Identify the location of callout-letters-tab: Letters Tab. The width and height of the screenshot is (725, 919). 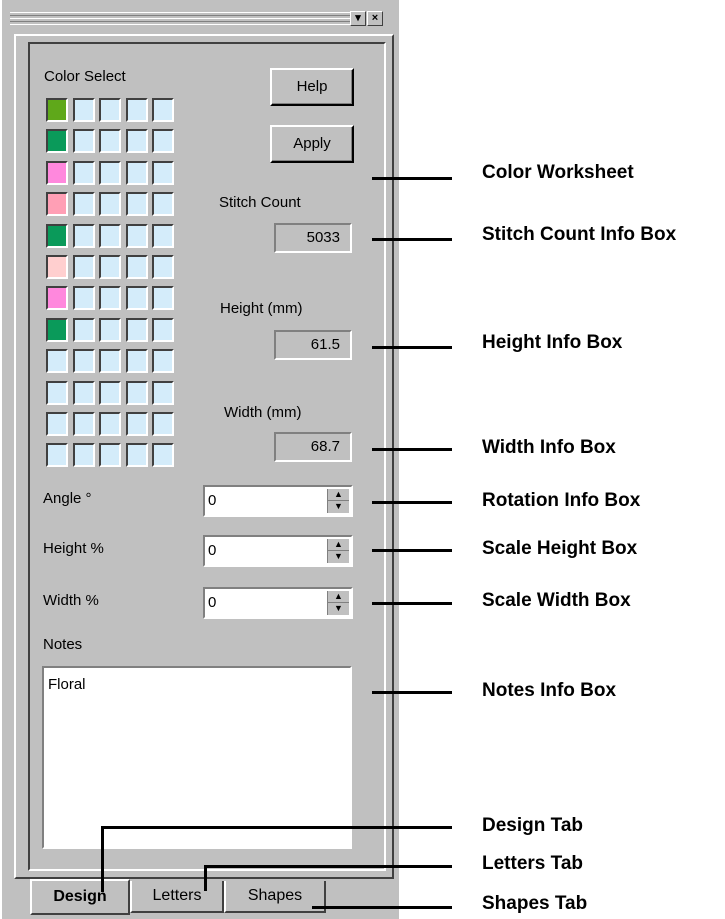
(533, 863).